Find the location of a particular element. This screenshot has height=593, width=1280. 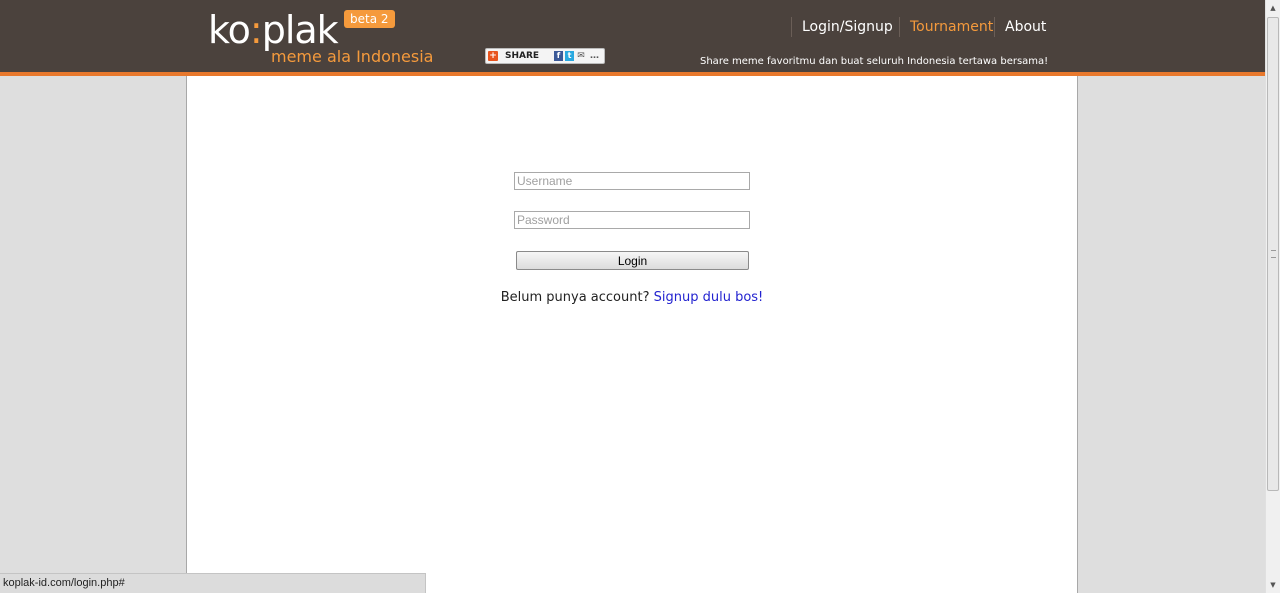

site-logo: ko:plak is located at coordinates (273, 30).